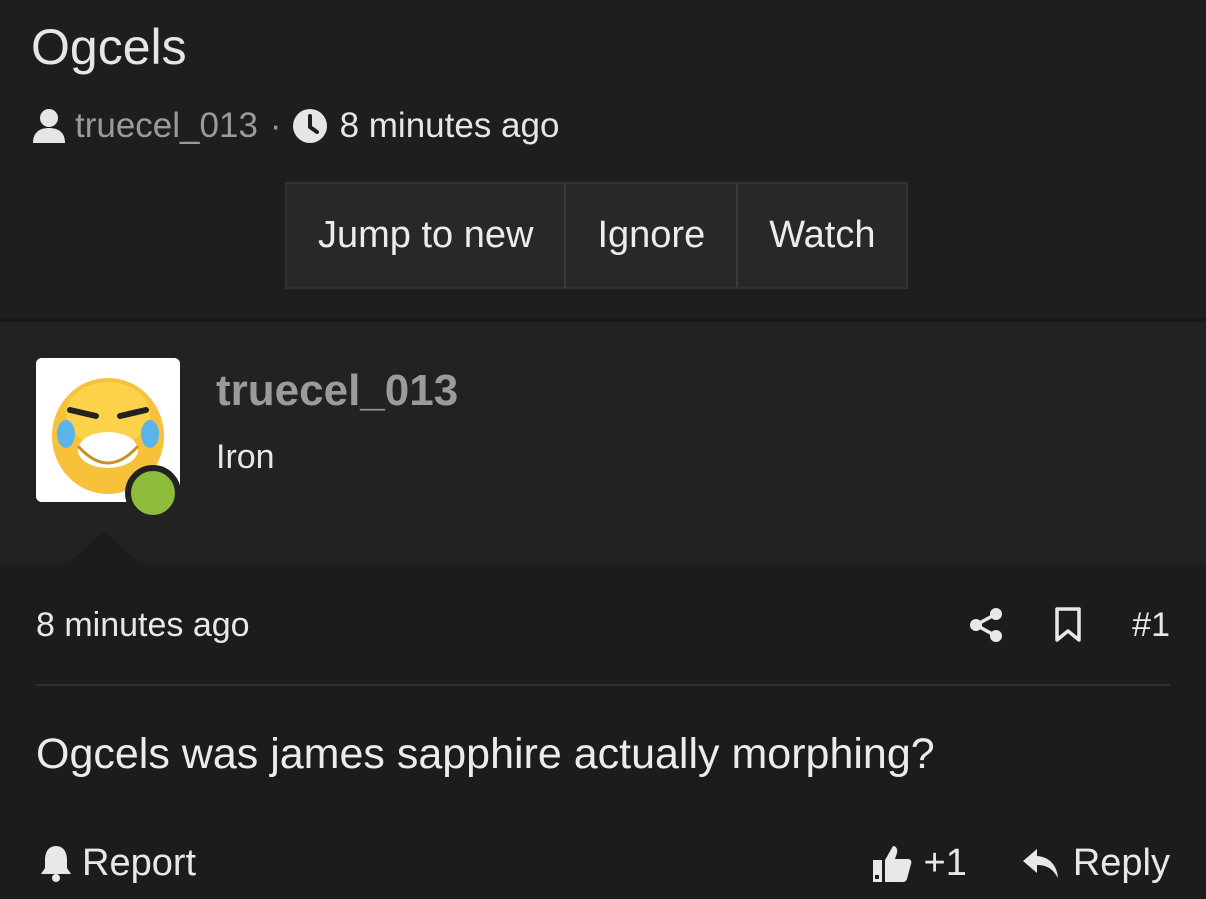 The image size is (1206, 899). What do you see at coordinates (427, 235) in the screenshot?
I see `jump-to-new-button: Jump to new` at bounding box center [427, 235].